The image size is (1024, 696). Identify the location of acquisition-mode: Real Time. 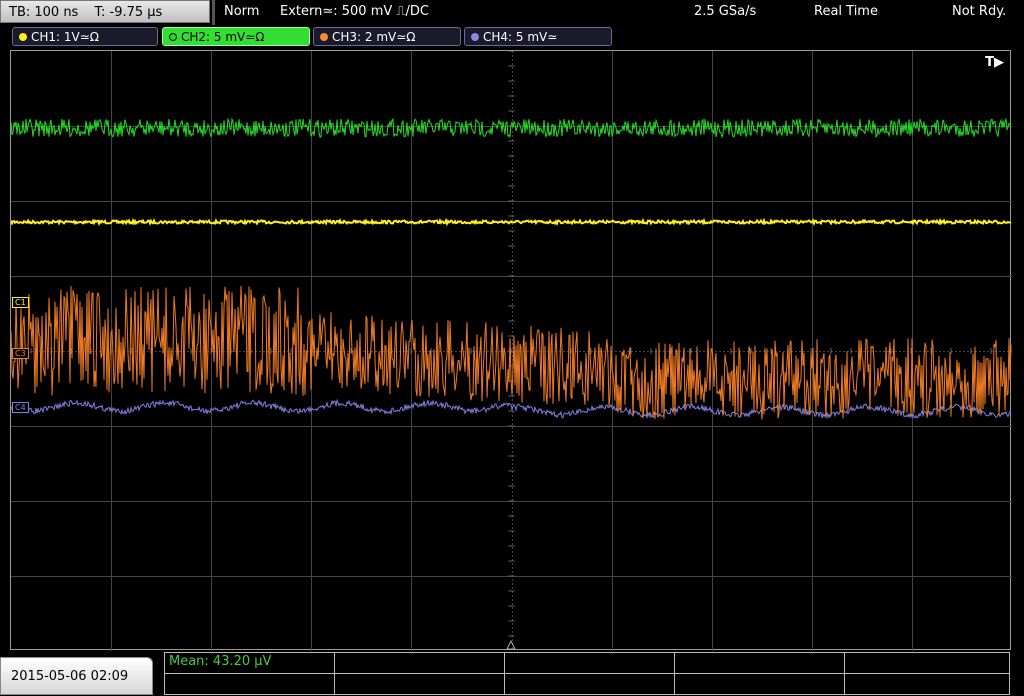
(846, 11).